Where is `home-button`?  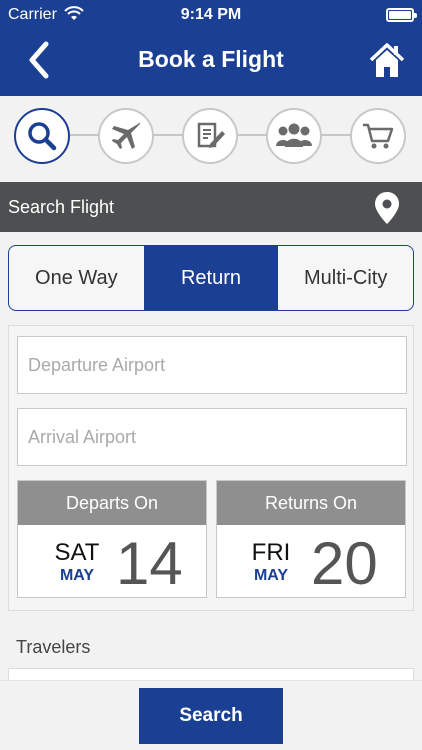
home-button is located at coordinates (387, 60).